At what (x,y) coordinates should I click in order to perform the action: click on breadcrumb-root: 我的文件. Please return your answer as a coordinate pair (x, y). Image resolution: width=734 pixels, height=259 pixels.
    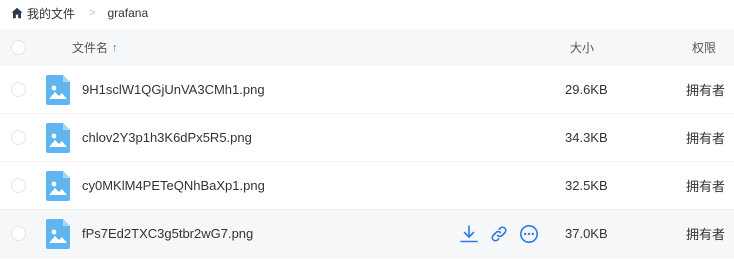
    Looking at the image, I should click on (51, 13).